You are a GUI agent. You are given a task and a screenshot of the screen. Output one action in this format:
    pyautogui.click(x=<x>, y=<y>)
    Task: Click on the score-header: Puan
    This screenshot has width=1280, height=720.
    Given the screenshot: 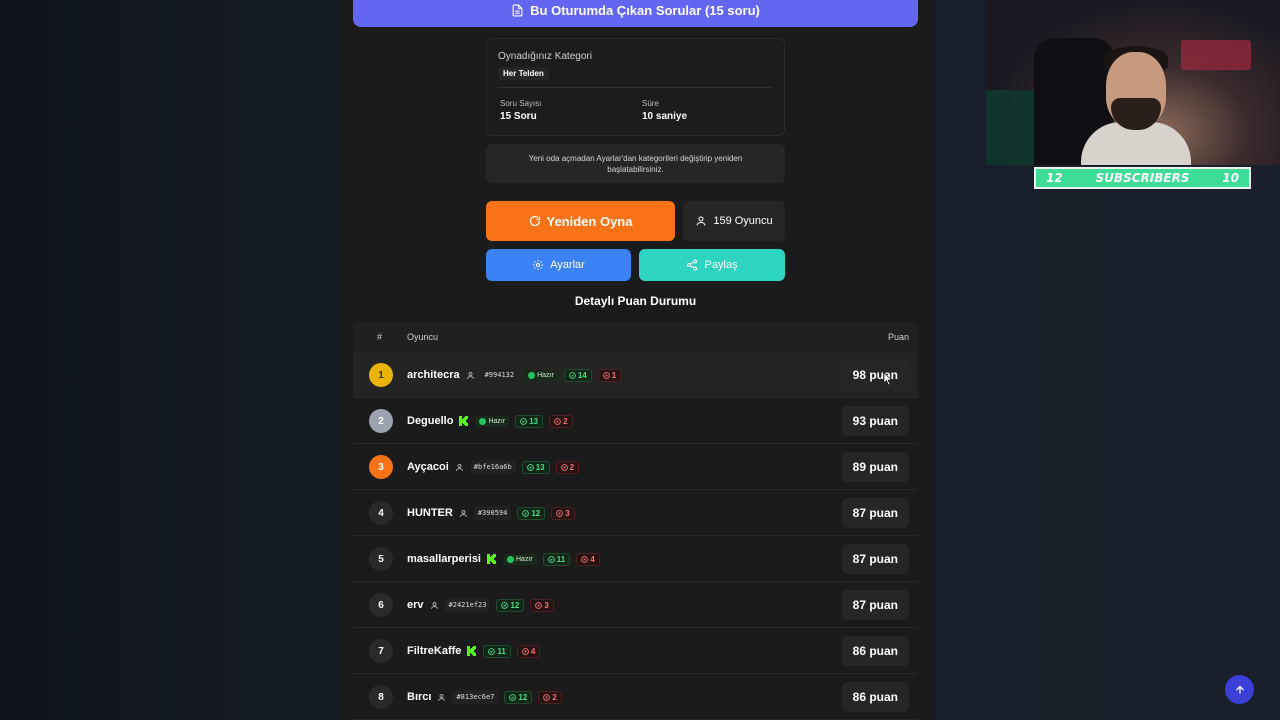 What is the action you would take?
    pyautogui.click(x=898, y=337)
    